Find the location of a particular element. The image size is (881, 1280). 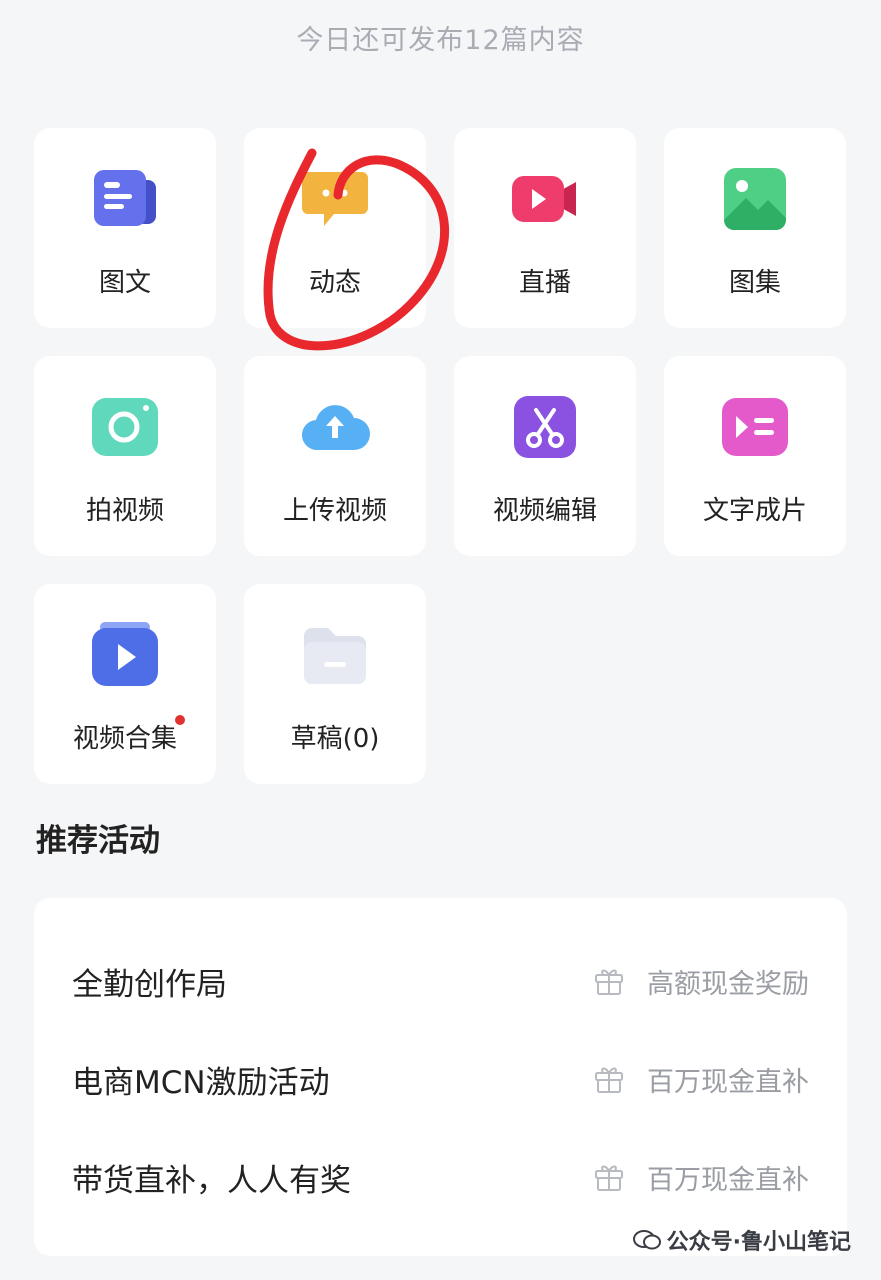

text-to-video-icon is located at coordinates (755, 427).